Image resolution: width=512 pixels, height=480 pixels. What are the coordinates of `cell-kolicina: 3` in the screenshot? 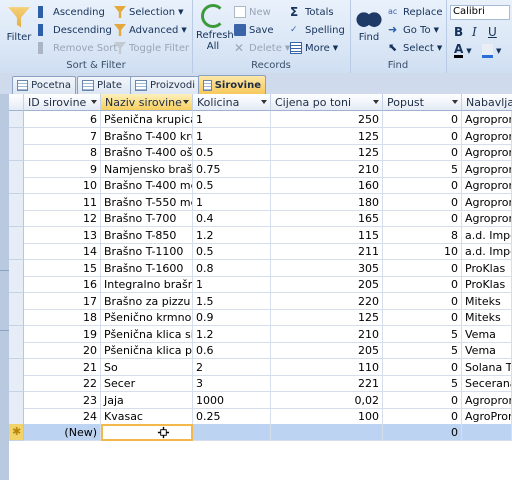 It's located at (232, 383).